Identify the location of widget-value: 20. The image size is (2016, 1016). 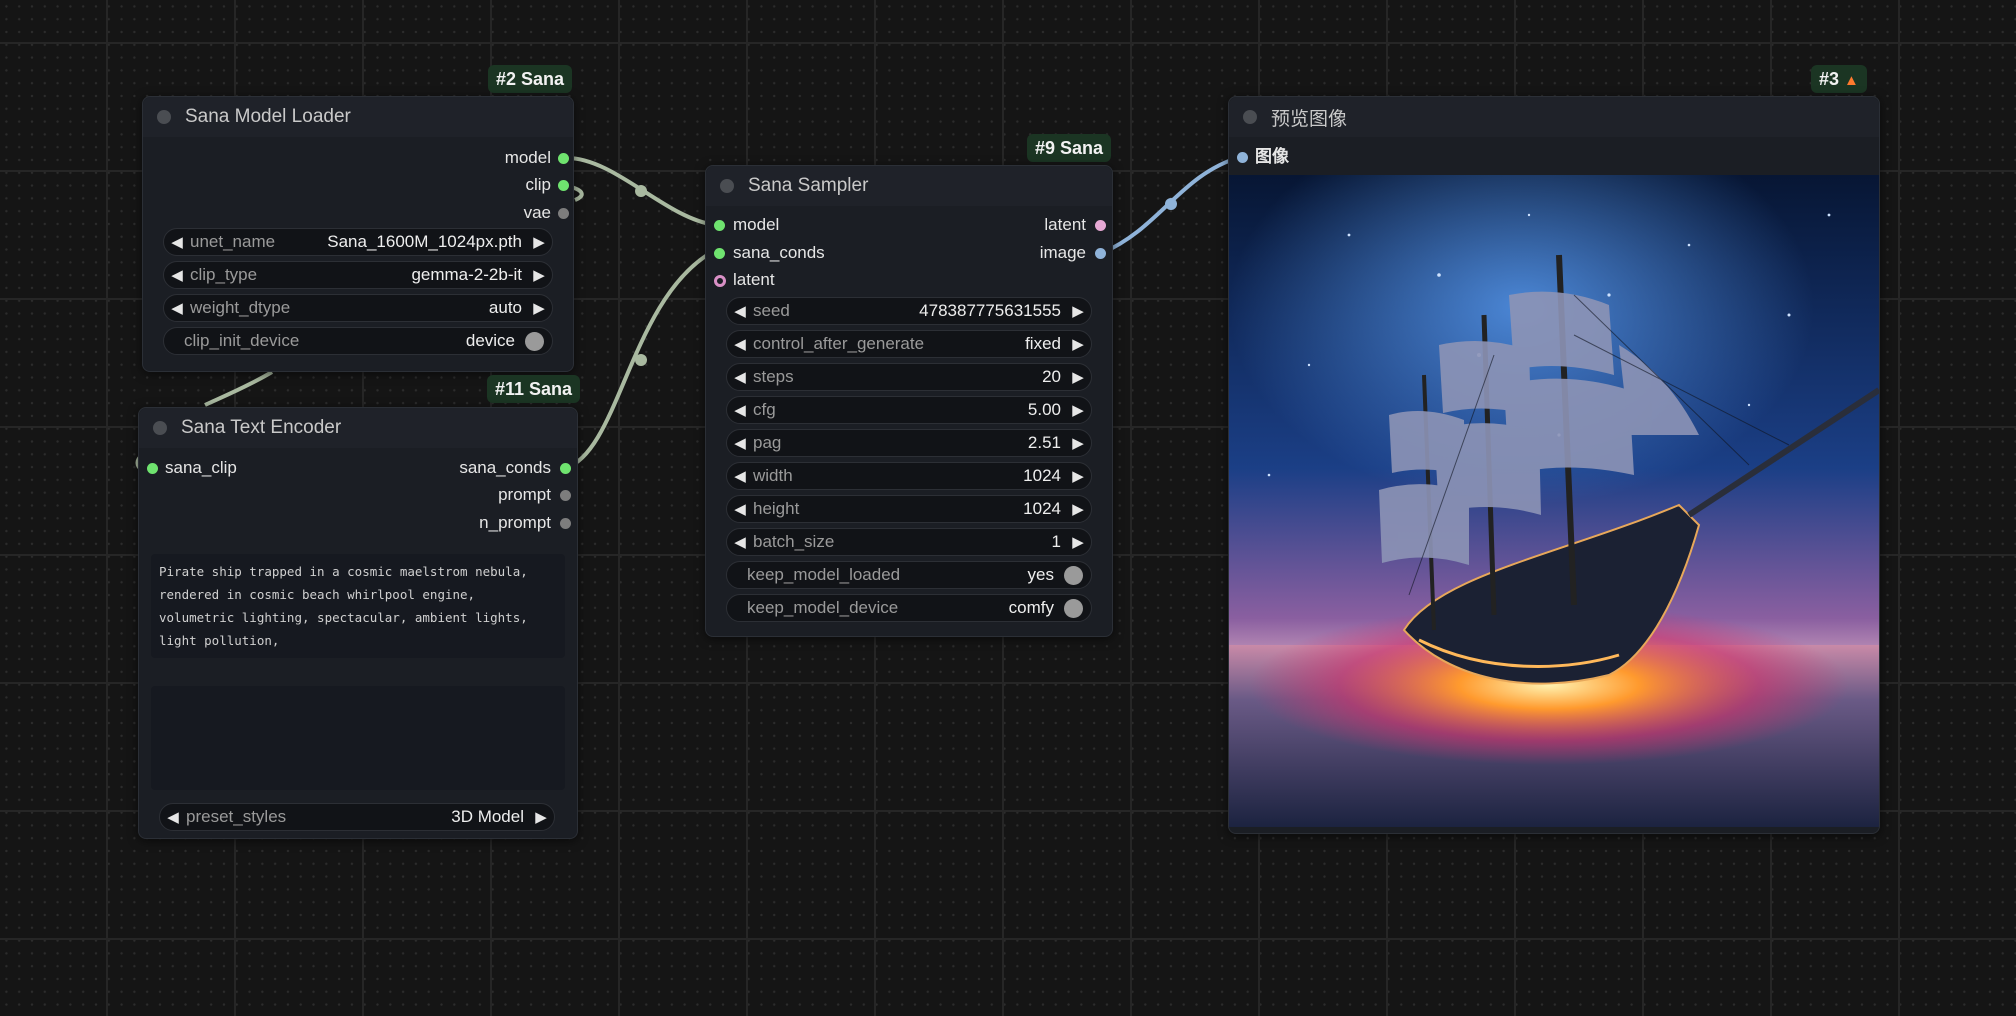
(1051, 376).